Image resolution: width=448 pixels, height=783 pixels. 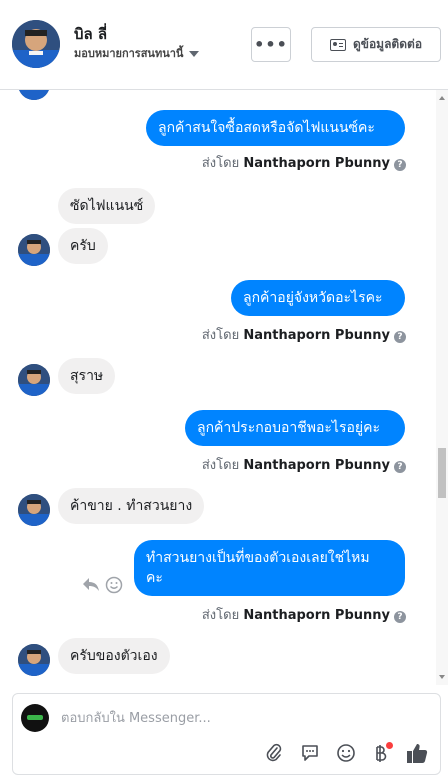 I want to click on assign-conversation-dropdown: มอบหมายการสนทนานี้, so click(x=137, y=53).